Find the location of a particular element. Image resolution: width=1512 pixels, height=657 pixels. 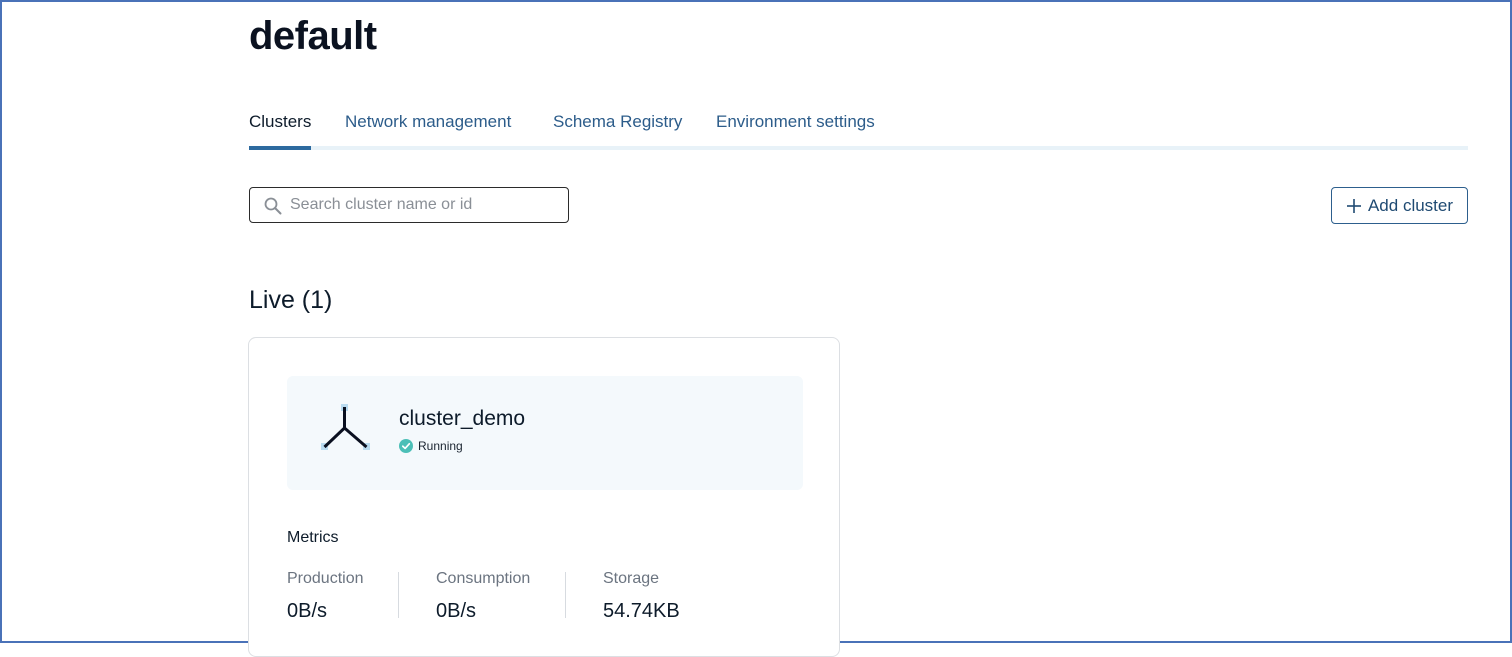

cluster-icon is located at coordinates (345, 427).